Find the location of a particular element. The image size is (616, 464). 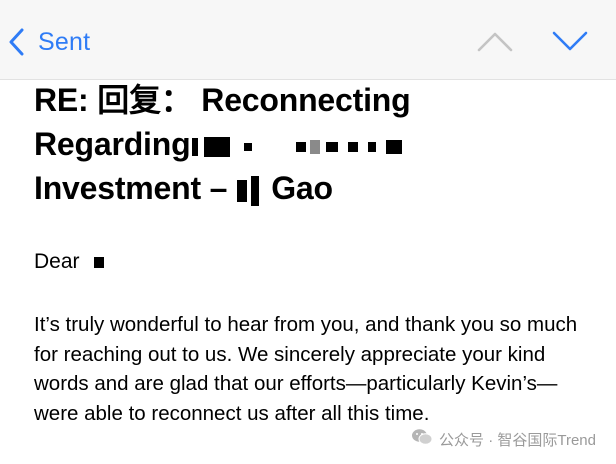

next-message-button is located at coordinates (570, 41).